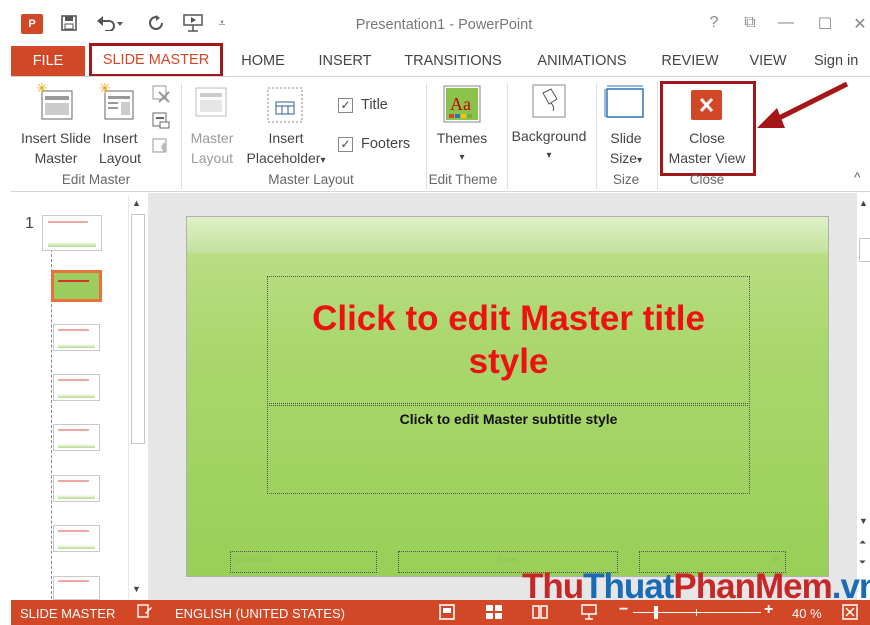  I want to click on tab-slide-master: SLIDE MASTER, so click(156, 60).